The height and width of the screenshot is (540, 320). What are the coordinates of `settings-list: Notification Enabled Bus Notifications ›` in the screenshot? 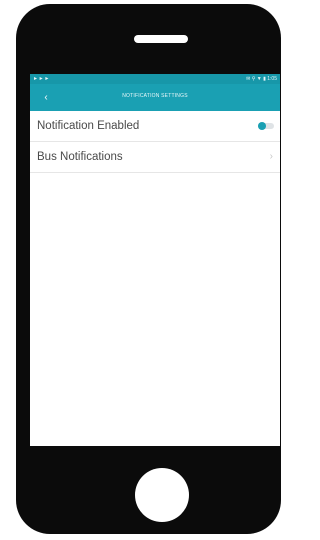 It's located at (155, 142).